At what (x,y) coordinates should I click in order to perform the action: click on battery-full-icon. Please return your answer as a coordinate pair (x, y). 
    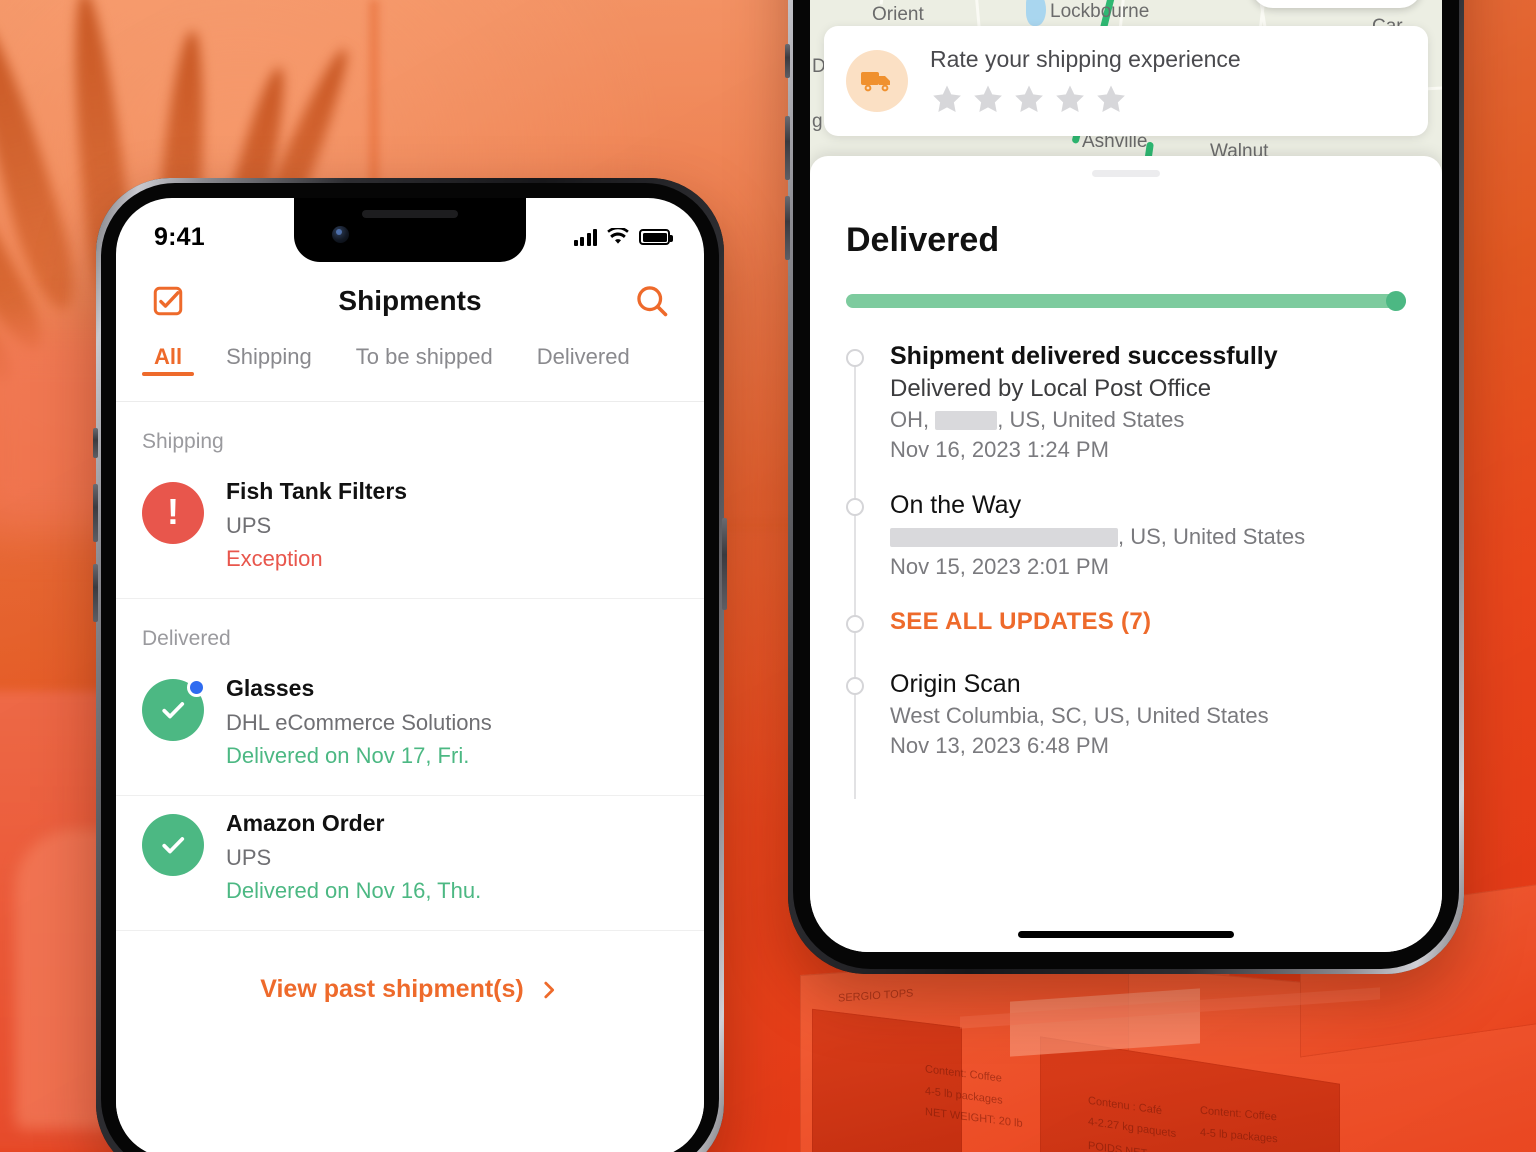
    Looking at the image, I should click on (656, 237).